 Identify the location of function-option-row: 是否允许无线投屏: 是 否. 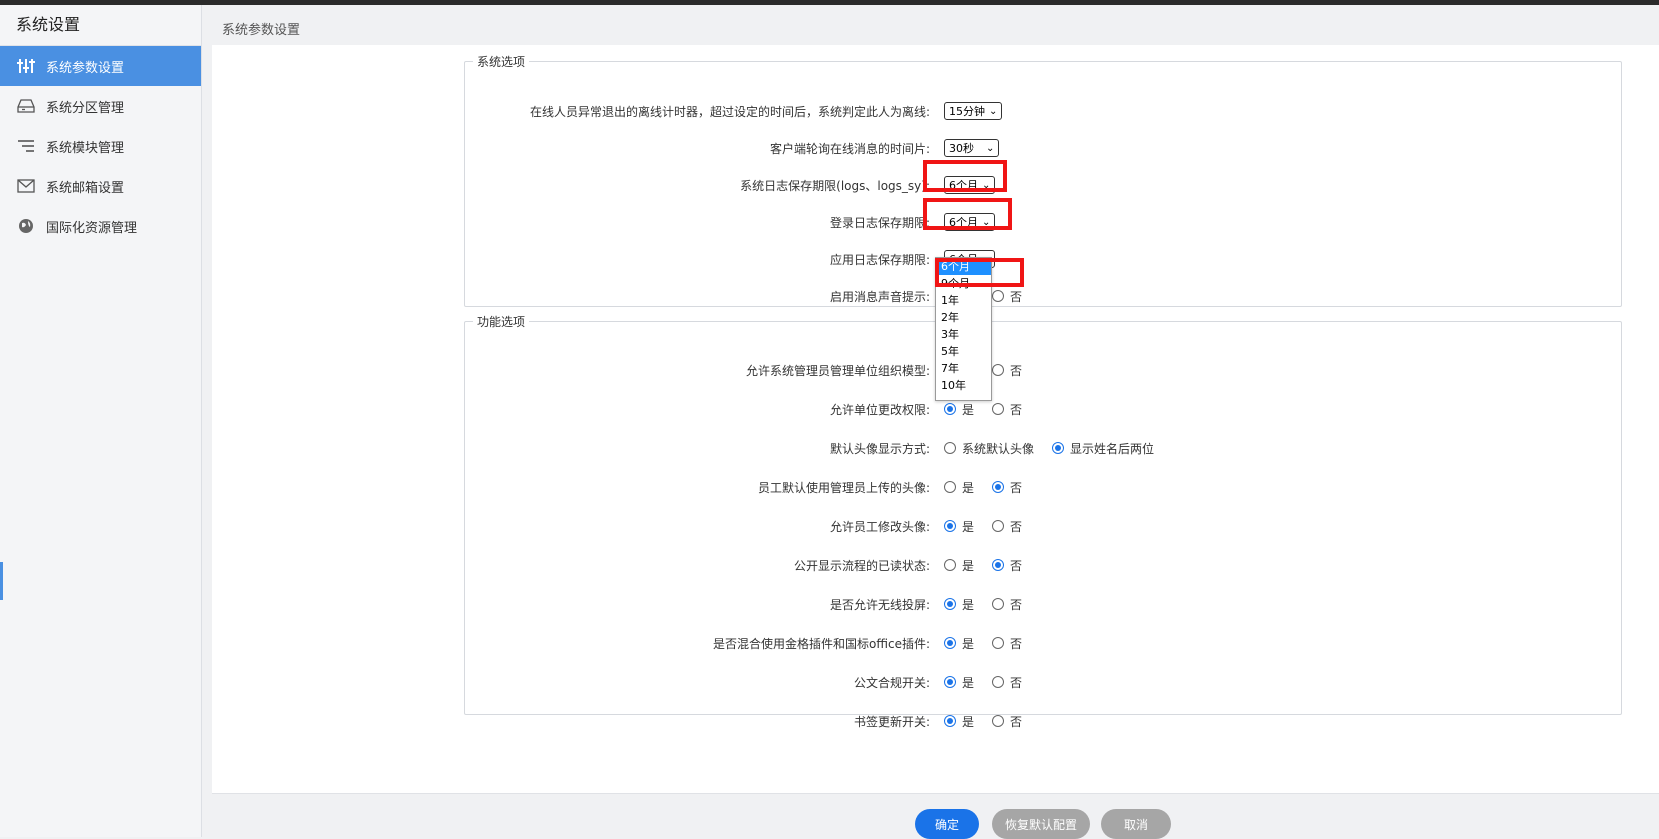
(1043, 604).